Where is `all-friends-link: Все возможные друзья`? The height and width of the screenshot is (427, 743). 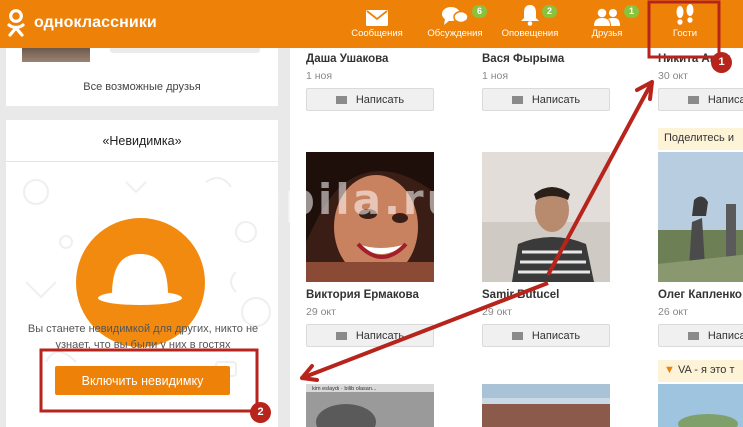 all-friends-link: Все возможные друзья is located at coordinates (142, 87).